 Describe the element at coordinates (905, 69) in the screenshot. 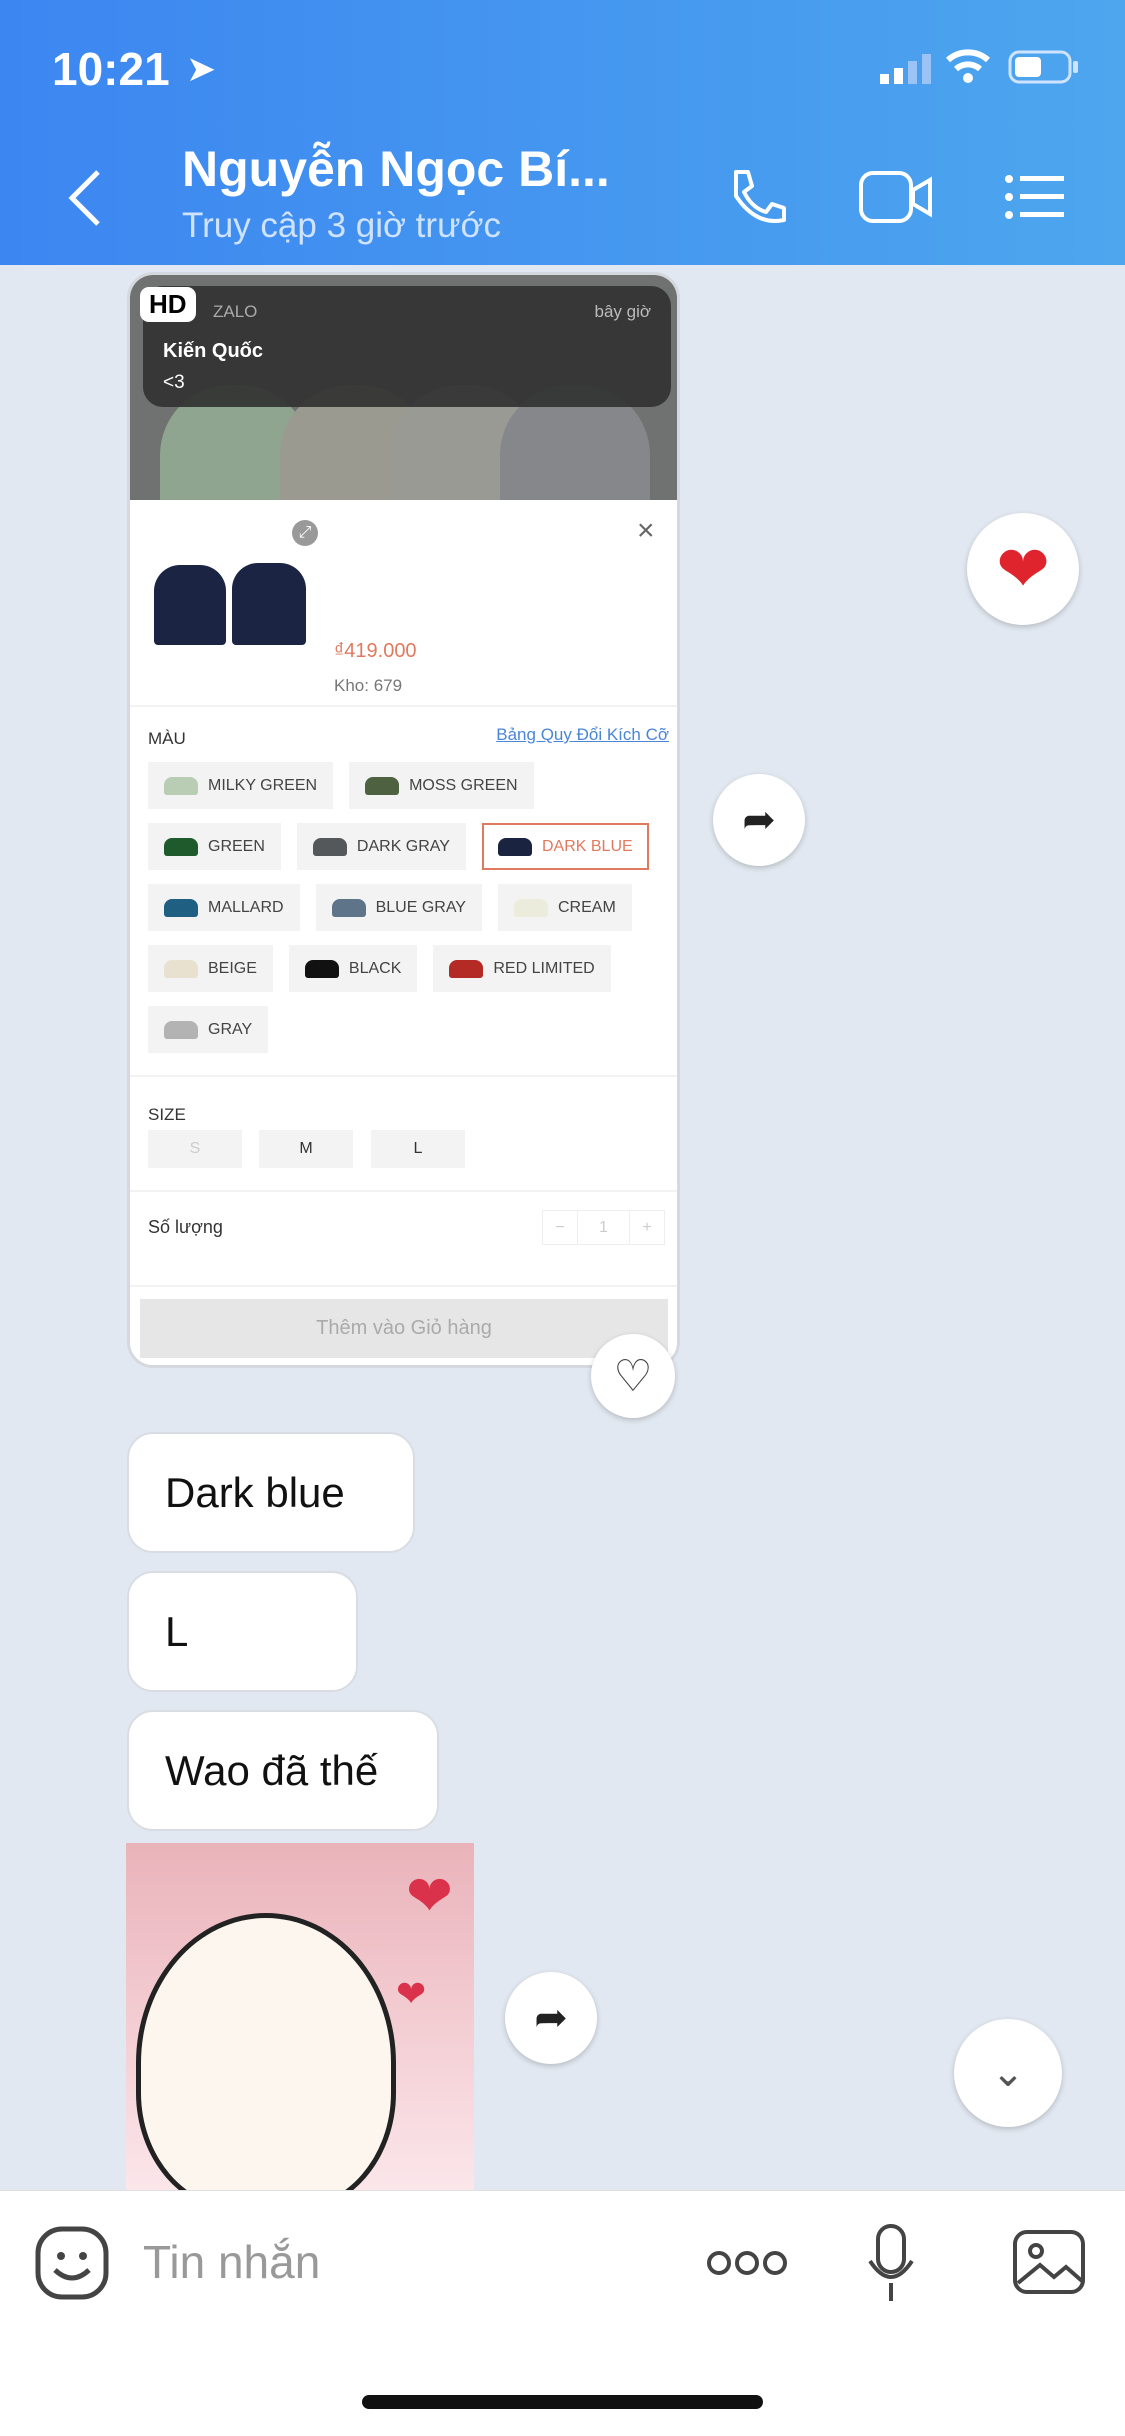

I see `signal-icon` at that location.